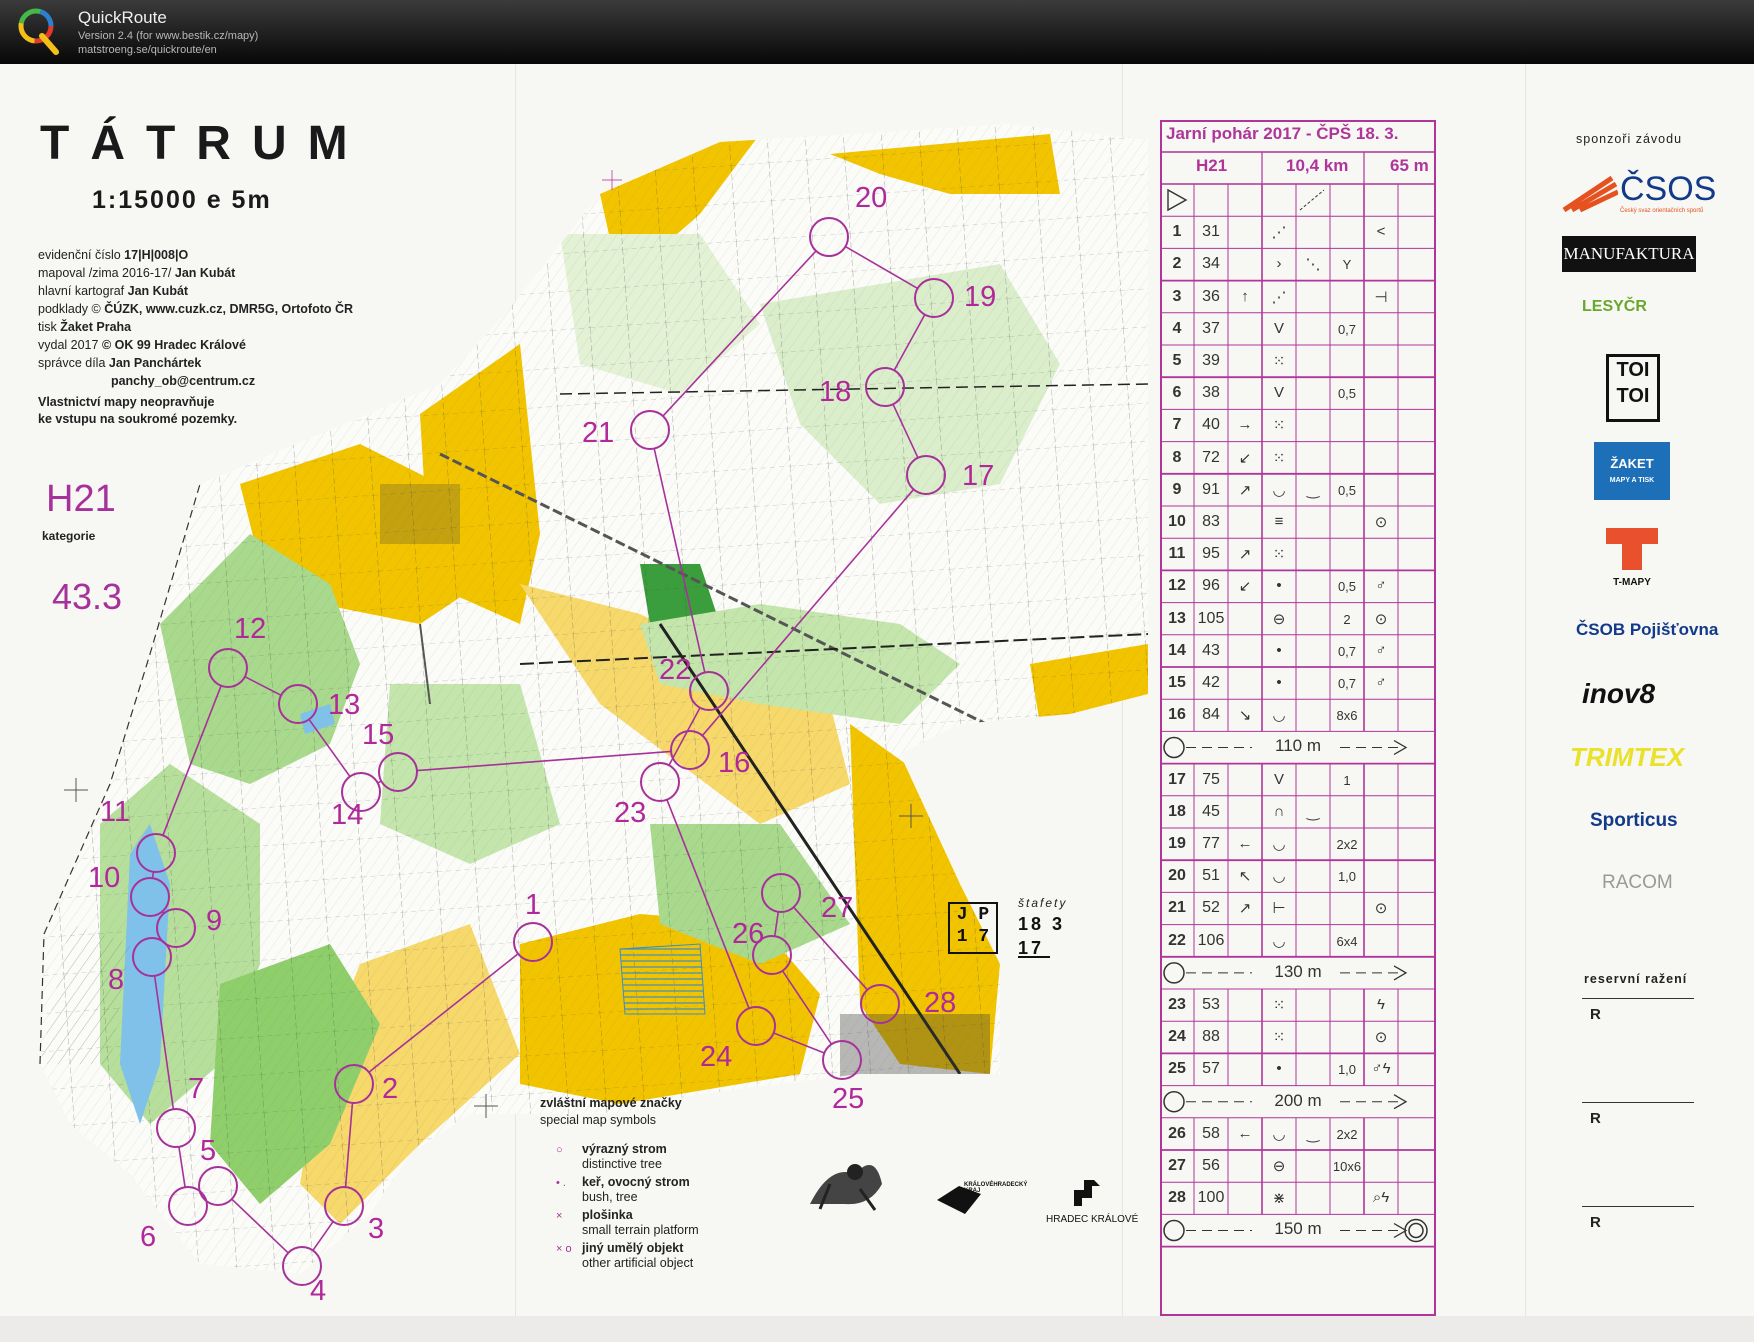 The height and width of the screenshot is (1342, 1754). I want to click on reserve-r-1: R, so click(1595, 1014).